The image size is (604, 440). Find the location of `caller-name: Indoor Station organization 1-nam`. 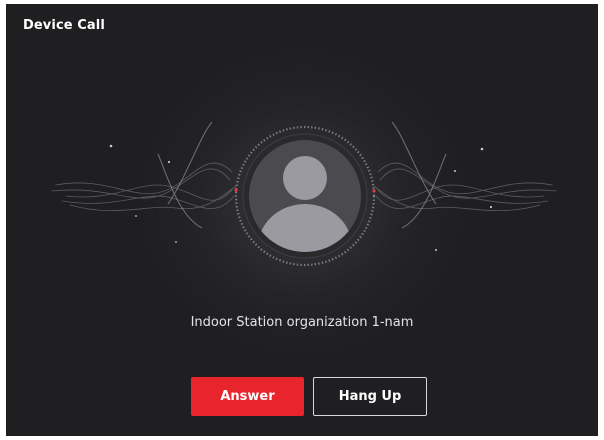

caller-name: Indoor Station organization 1-nam is located at coordinates (302, 322).